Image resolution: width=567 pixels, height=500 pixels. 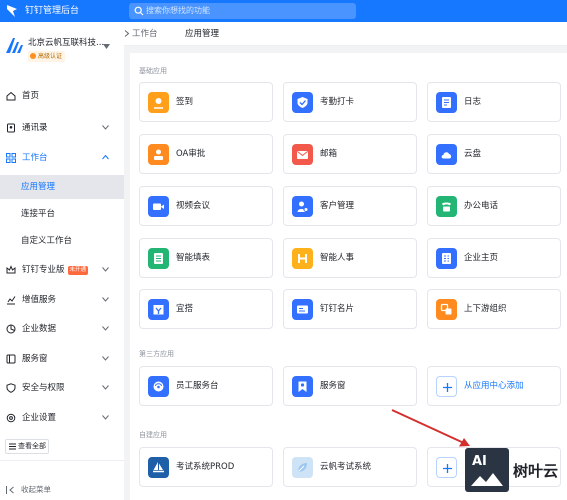 I want to click on nav-label: 增值服务, so click(x=39, y=300).